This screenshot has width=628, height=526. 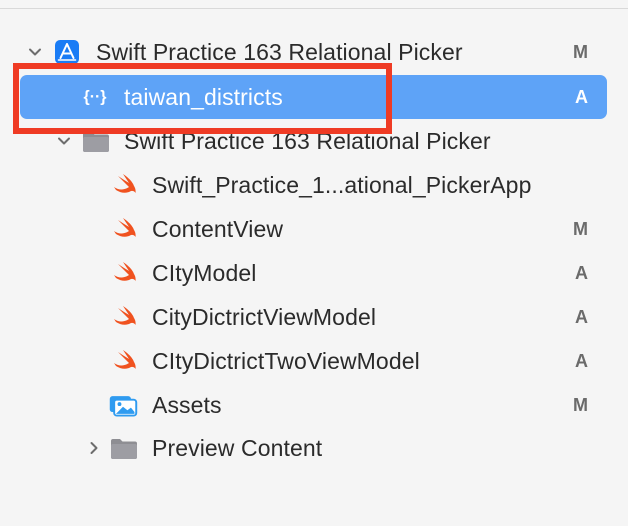 I want to click on navigator-row-label: Preview Content, so click(x=237, y=448).